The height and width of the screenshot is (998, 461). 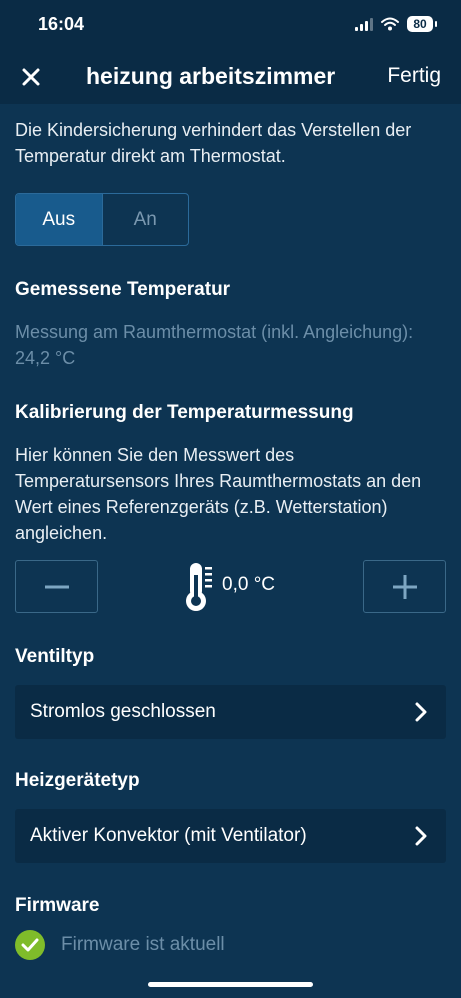 What do you see at coordinates (249, 584) in the screenshot?
I see `calibration-value: 0,0 °C` at bounding box center [249, 584].